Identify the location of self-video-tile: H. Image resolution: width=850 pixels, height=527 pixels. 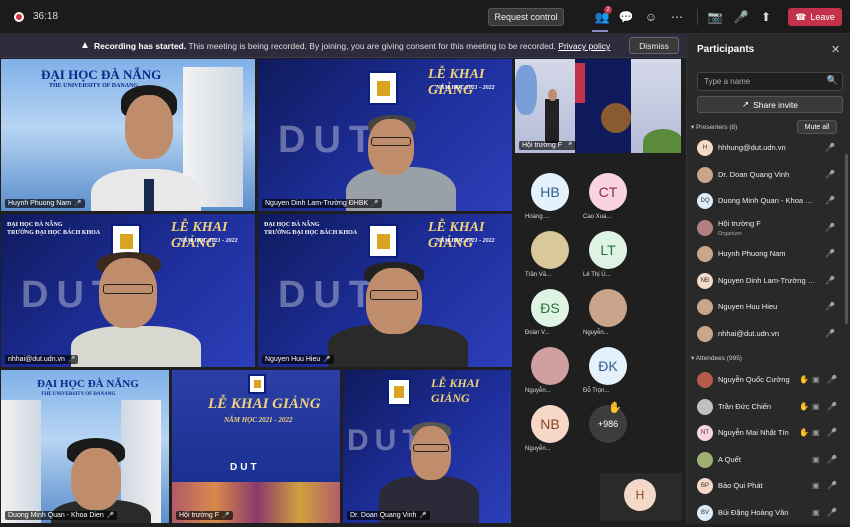
(641, 497).